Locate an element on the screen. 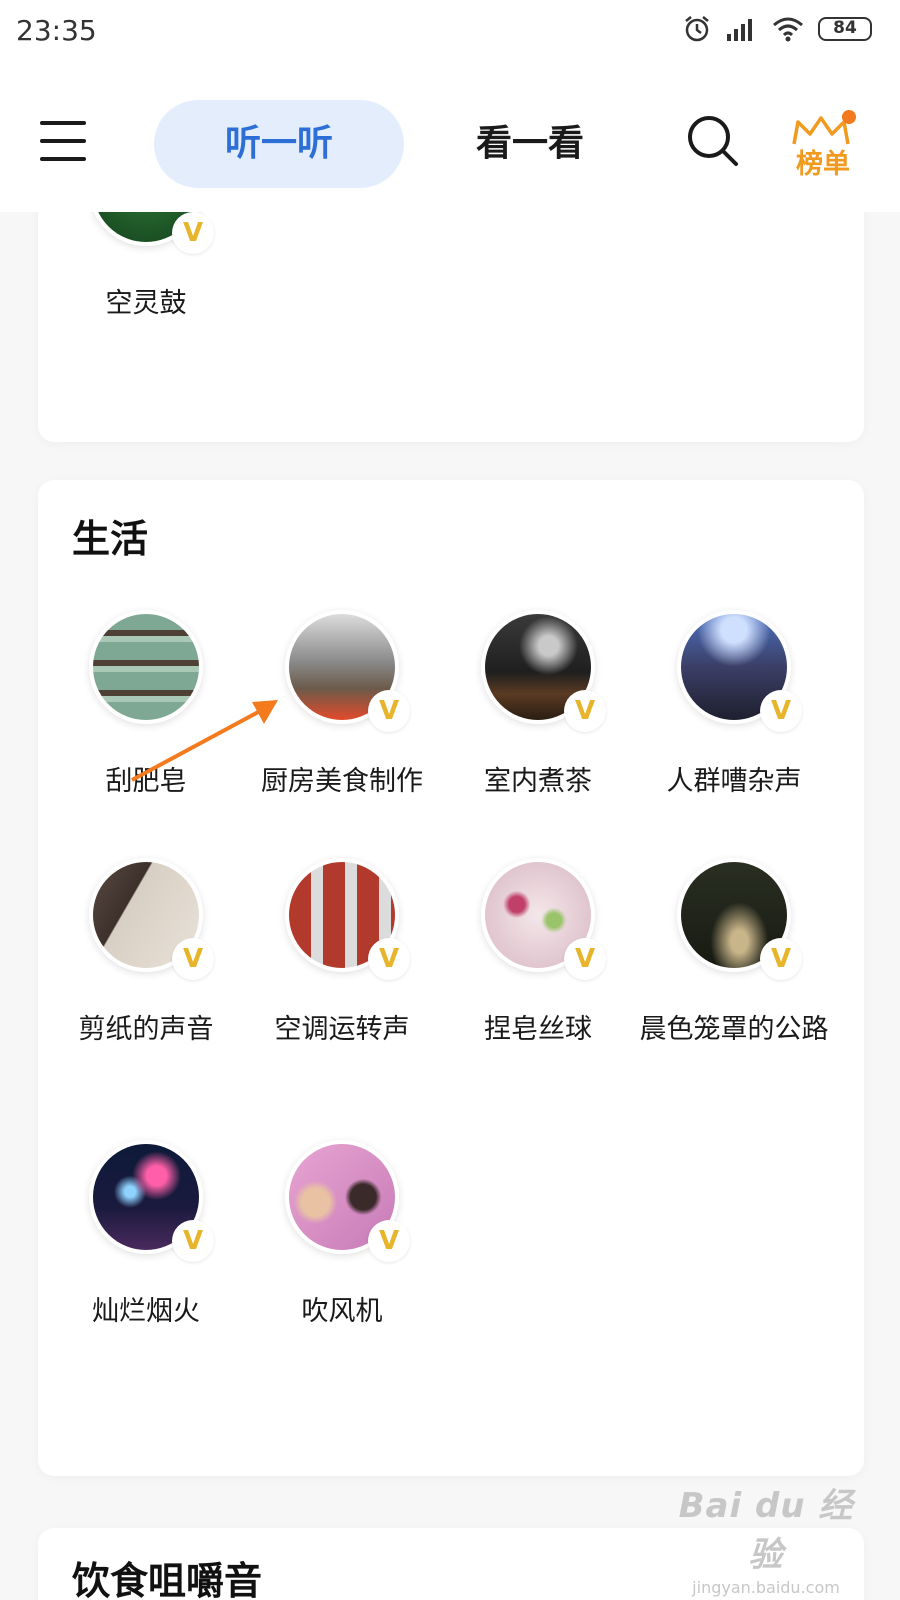 This screenshot has width=900, height=1600. item-label: 室内煮茶 is located at coordinates (538, 781).